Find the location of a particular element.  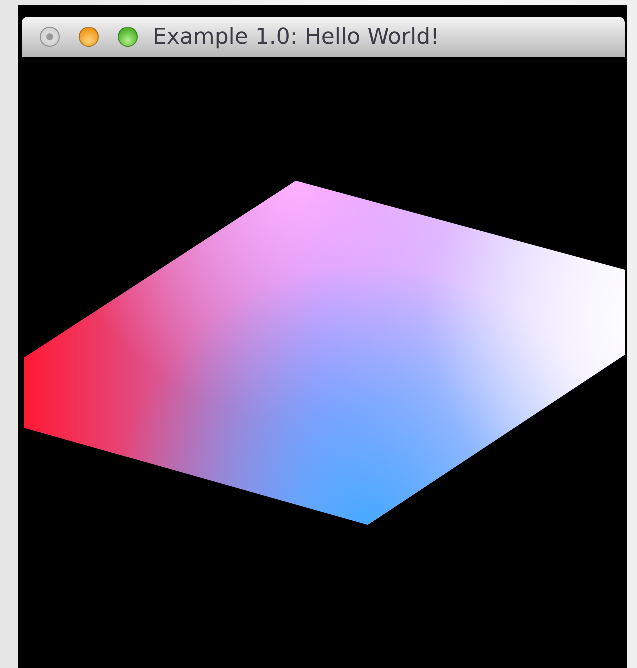

window-title: Example 1.0: Hello World! is located at coordinates (296, 37).